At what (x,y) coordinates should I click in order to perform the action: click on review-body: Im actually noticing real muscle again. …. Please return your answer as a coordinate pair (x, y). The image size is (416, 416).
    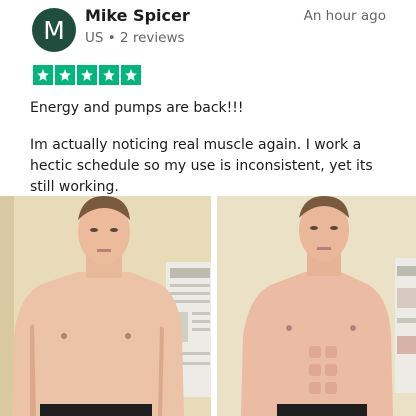
    Looking at the image, I should click on (201, 166).